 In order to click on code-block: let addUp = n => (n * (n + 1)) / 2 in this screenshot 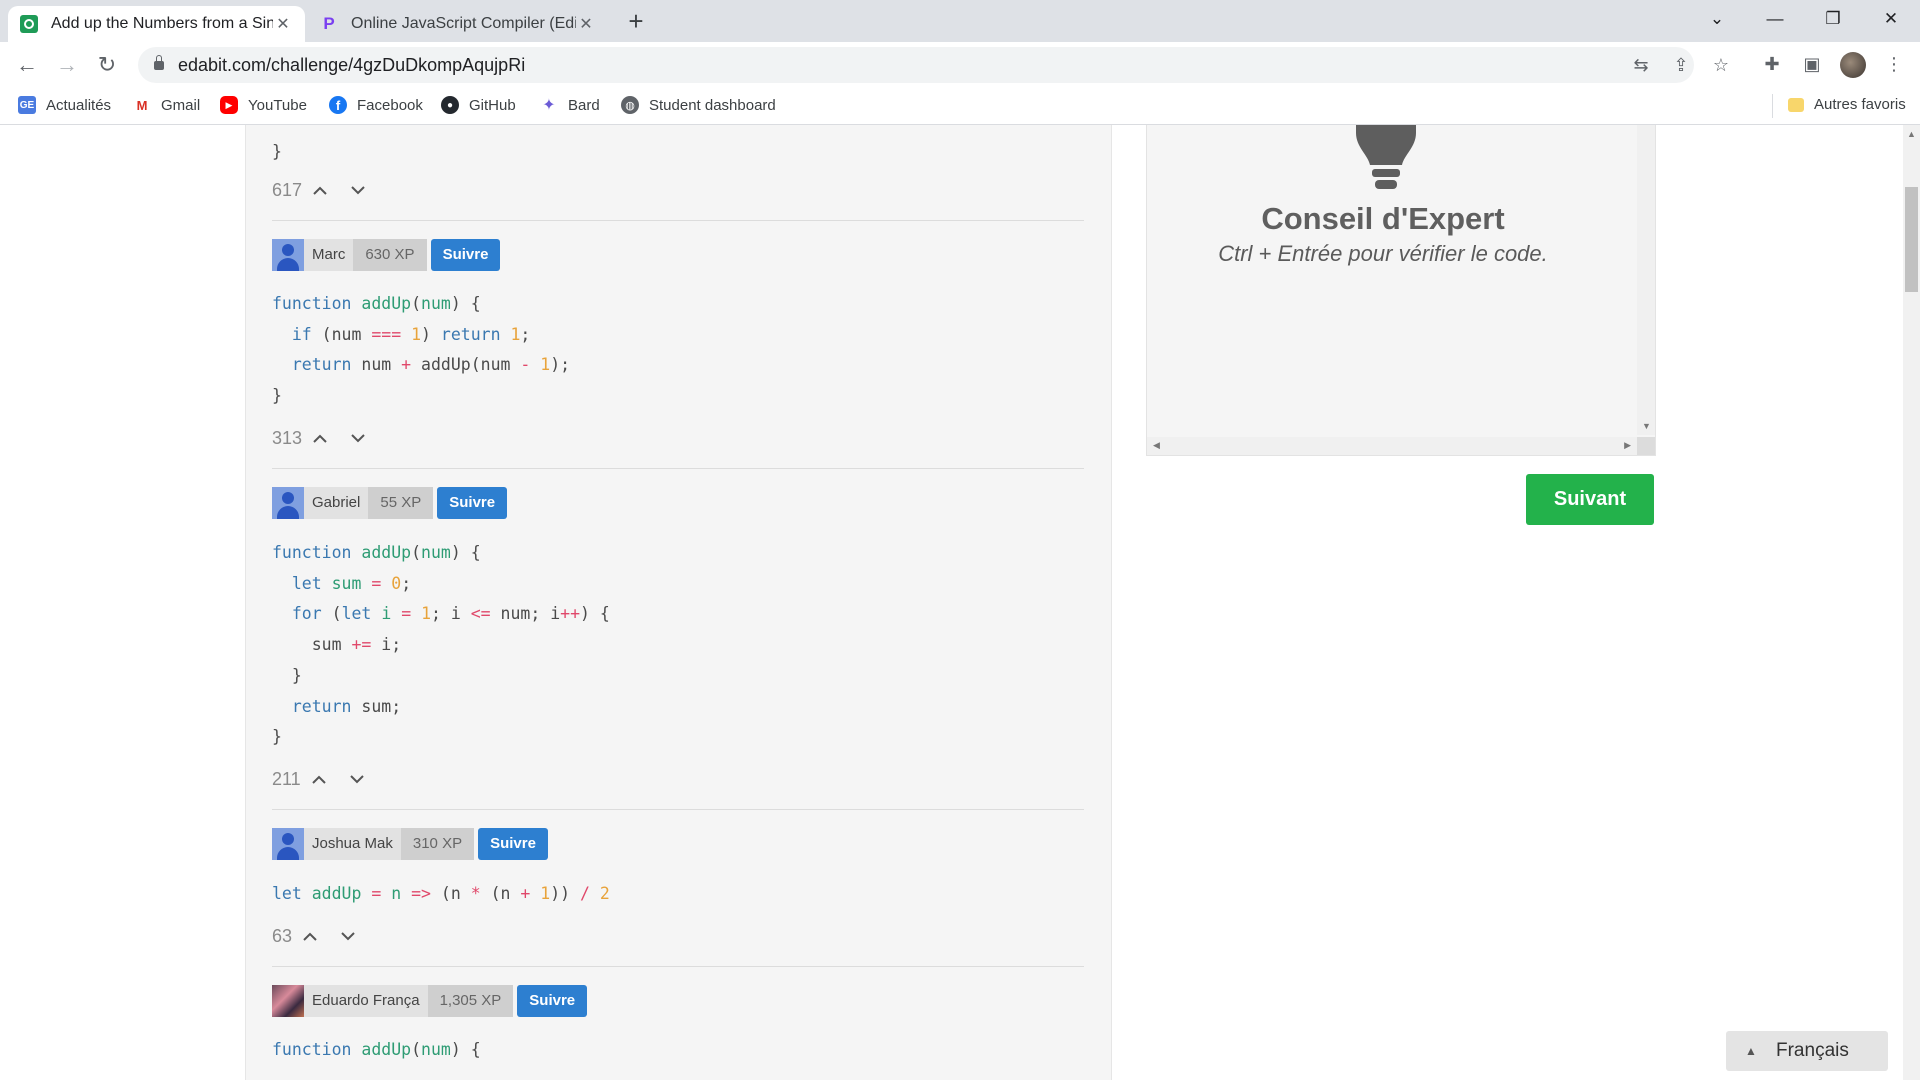, I will do `click(441, 893)`.